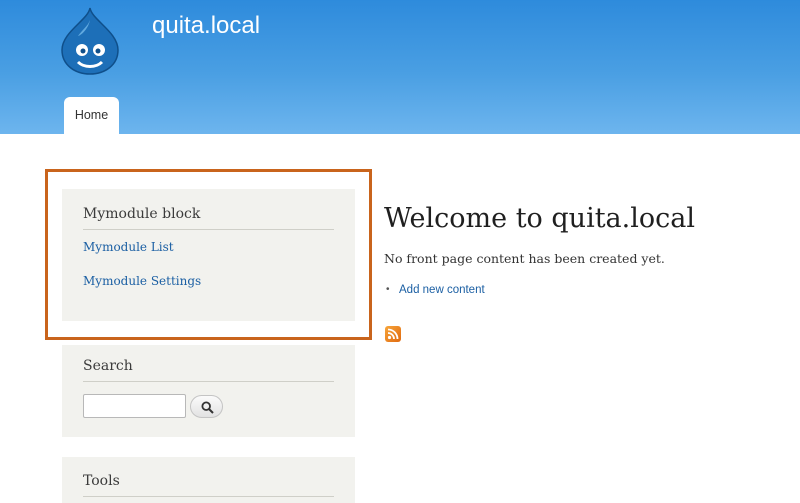  Describe the element at coordinates (142, 281) in the screenshot. I see `mymodule-settings-link: Mymodule Settings` at that location.